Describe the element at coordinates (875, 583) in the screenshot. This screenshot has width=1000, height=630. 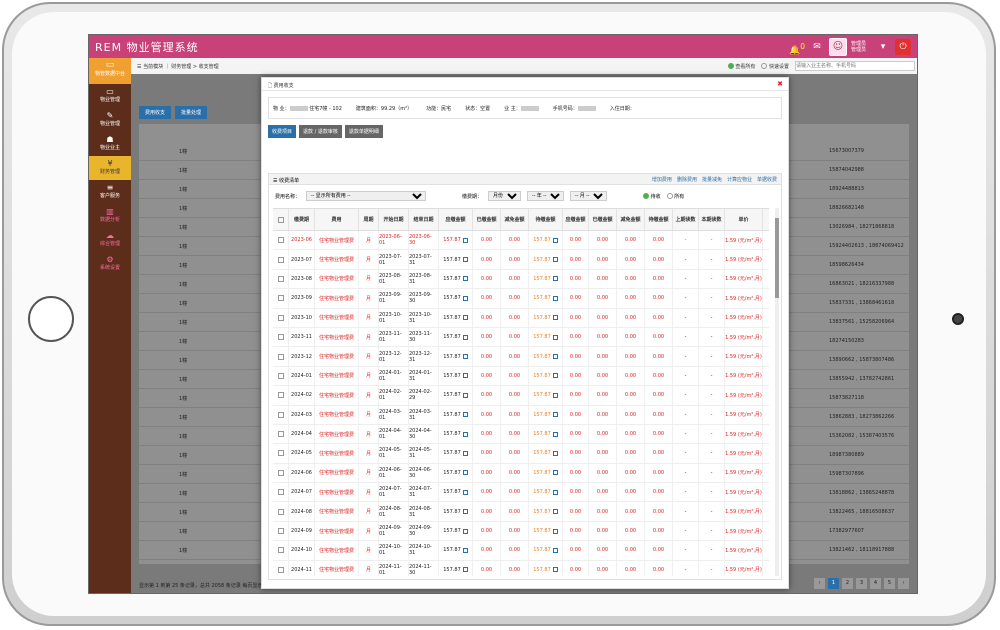
I see `page-button: 4` at that location.